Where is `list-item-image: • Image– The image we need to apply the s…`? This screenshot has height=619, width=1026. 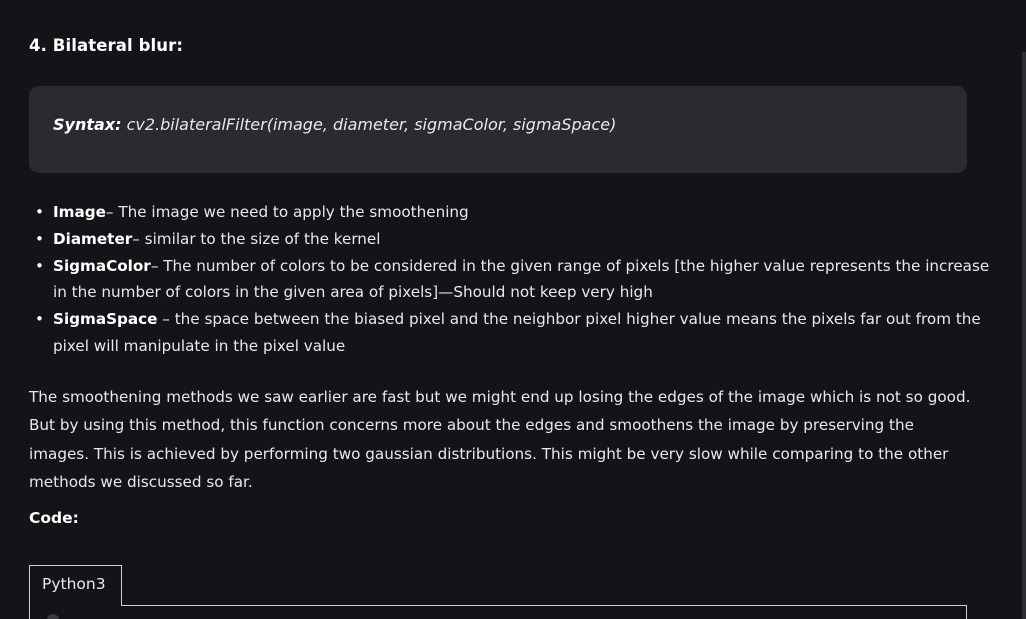
list-item-image: • Image– The image we need to apply the s… is located at coordinates (514, 212).